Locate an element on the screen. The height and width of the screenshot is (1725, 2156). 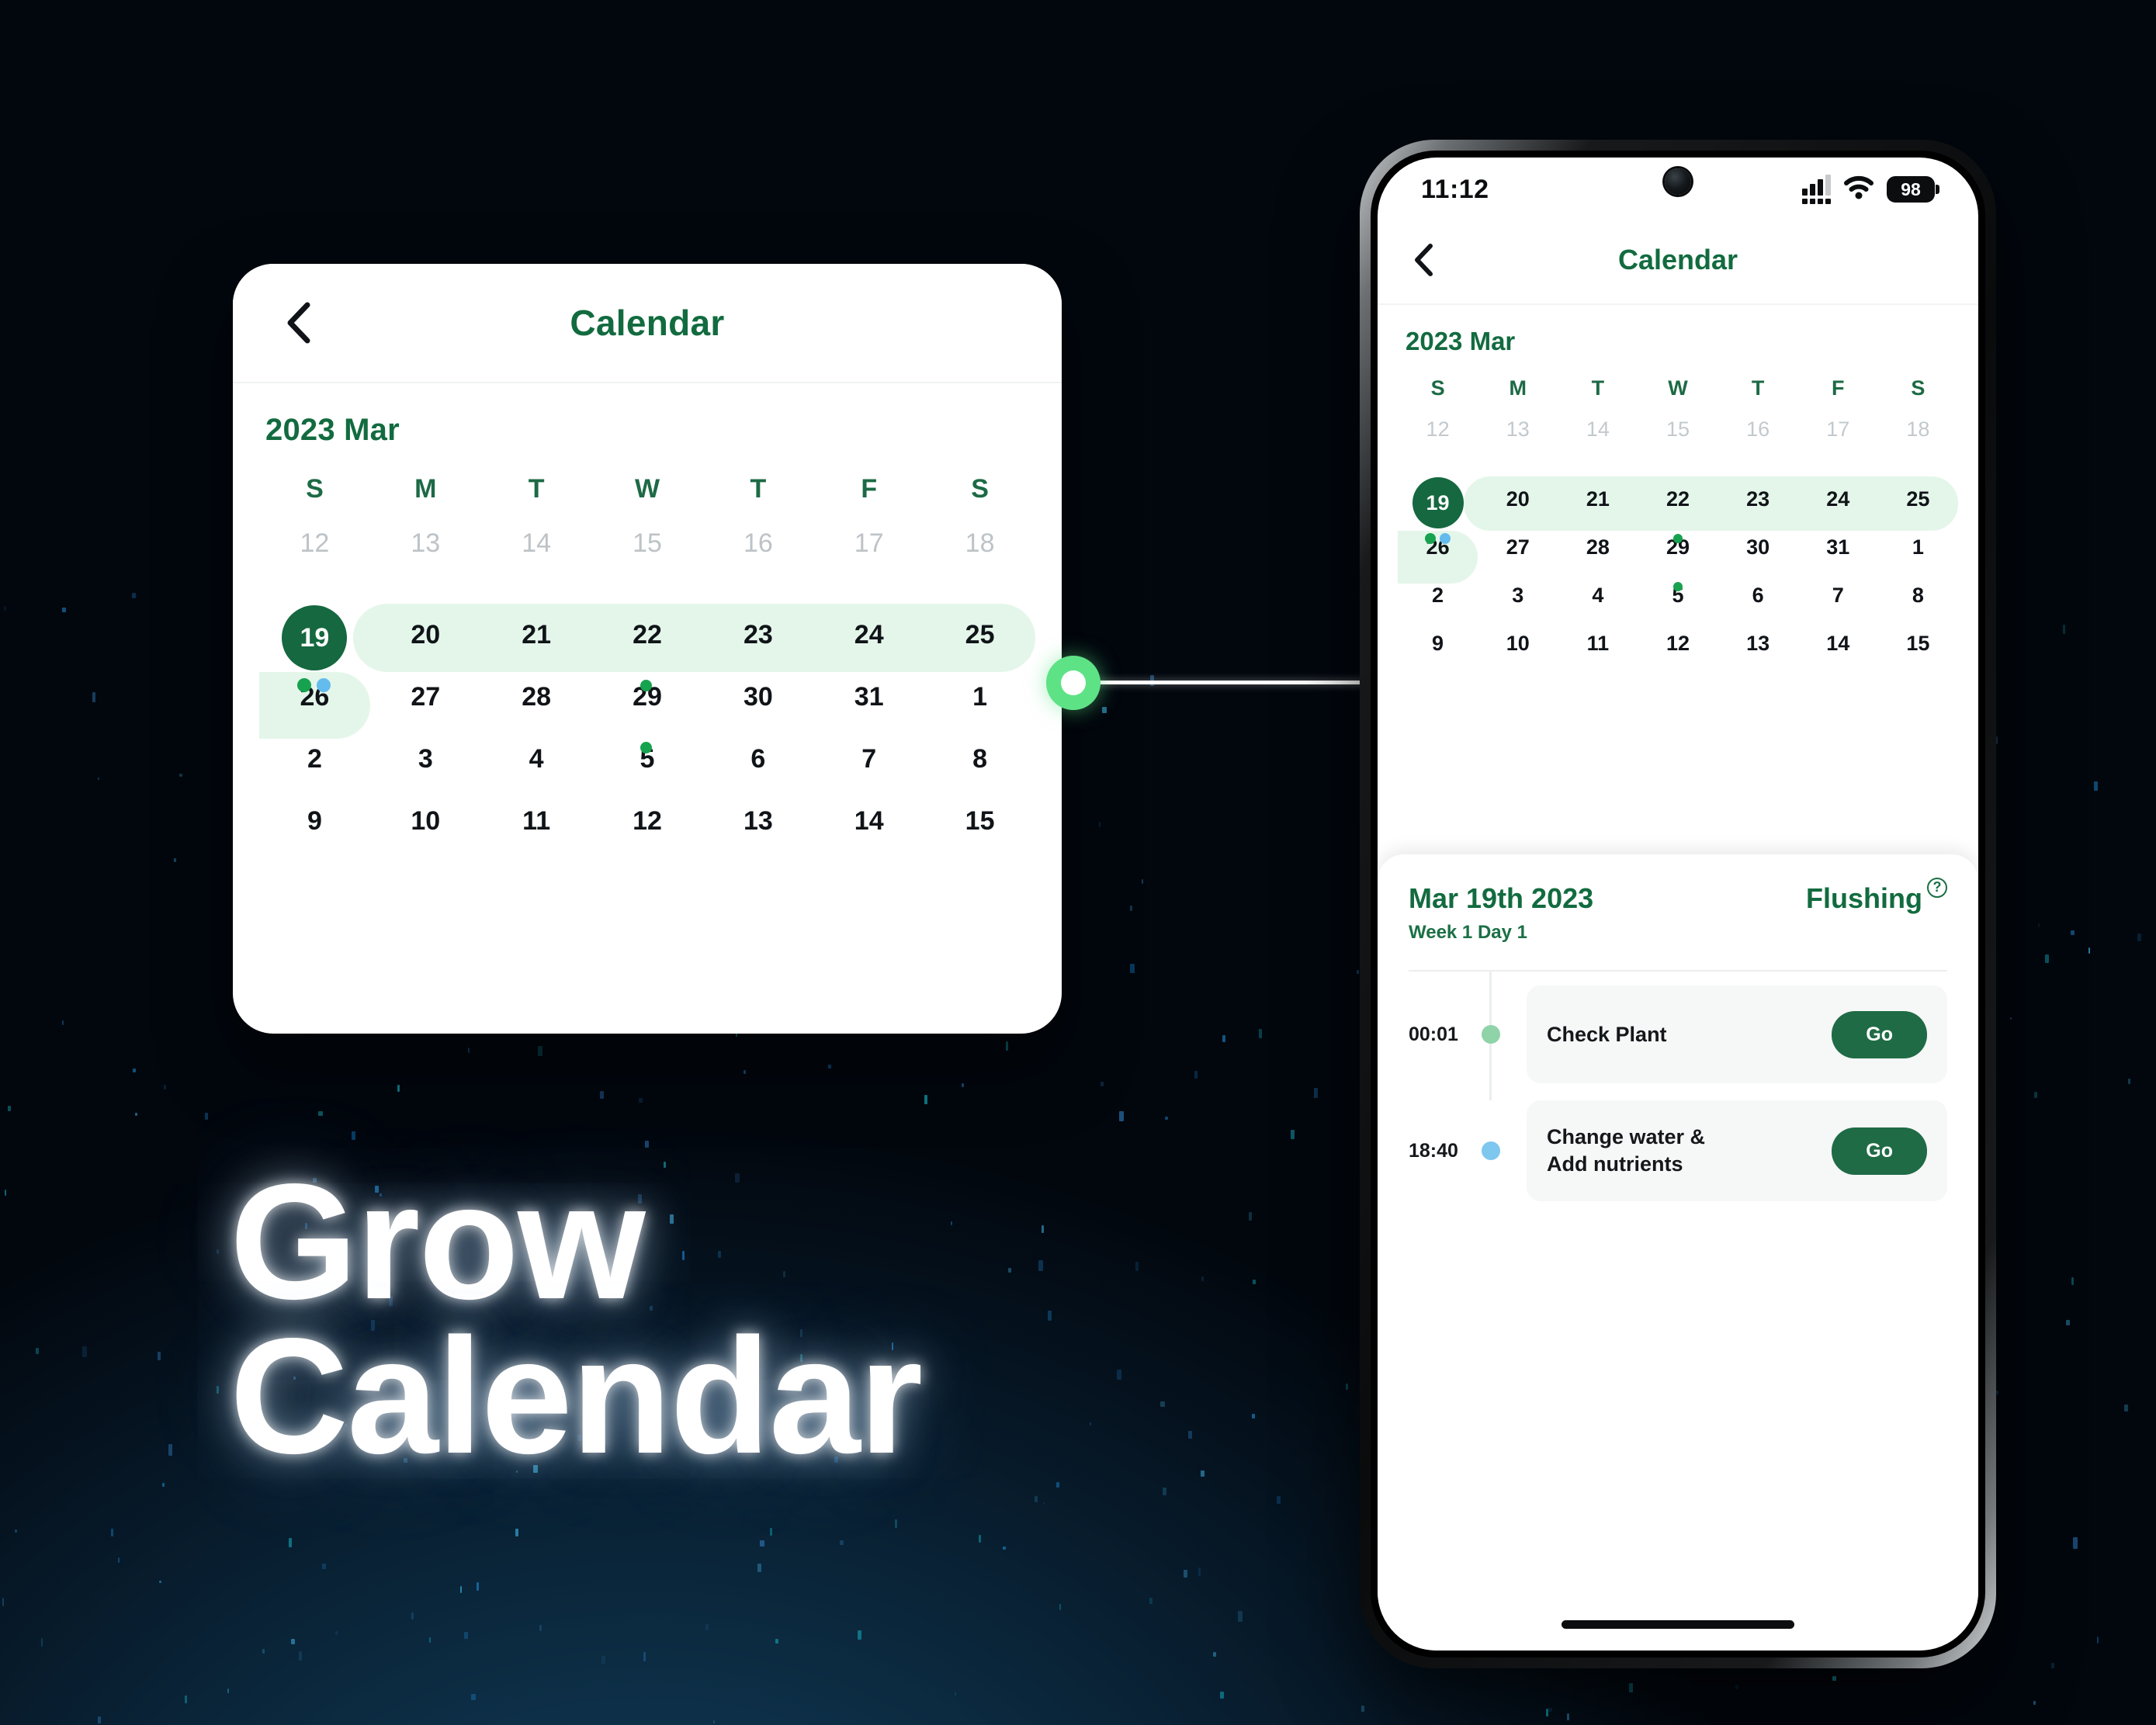
day-29-event-dots is located at coordinates (646, 747).